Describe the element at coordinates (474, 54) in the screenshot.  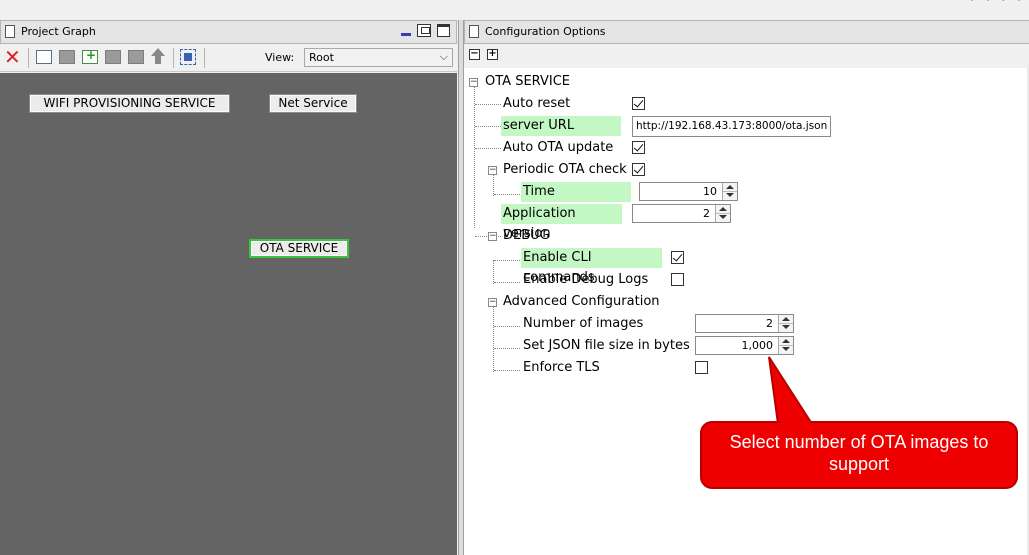
I see `collapse-all-button: −` at that location.